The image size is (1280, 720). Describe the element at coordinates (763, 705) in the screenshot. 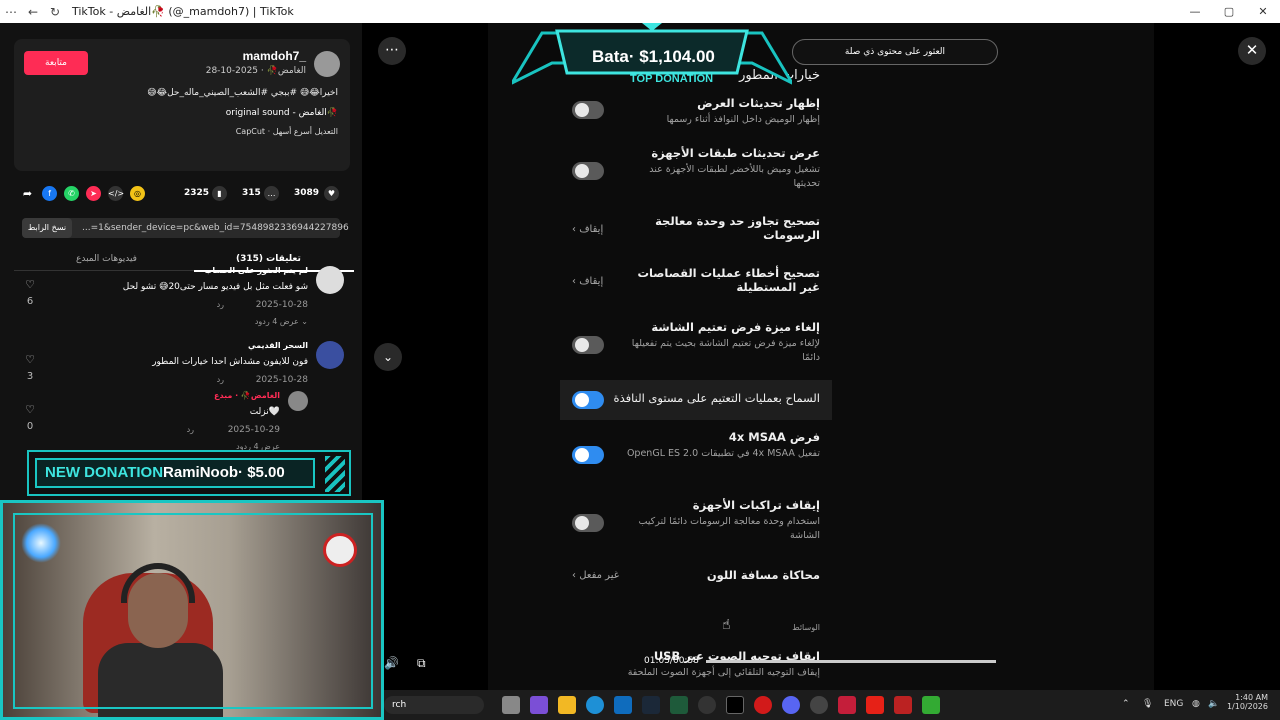

I see `opera-icon` at that location.